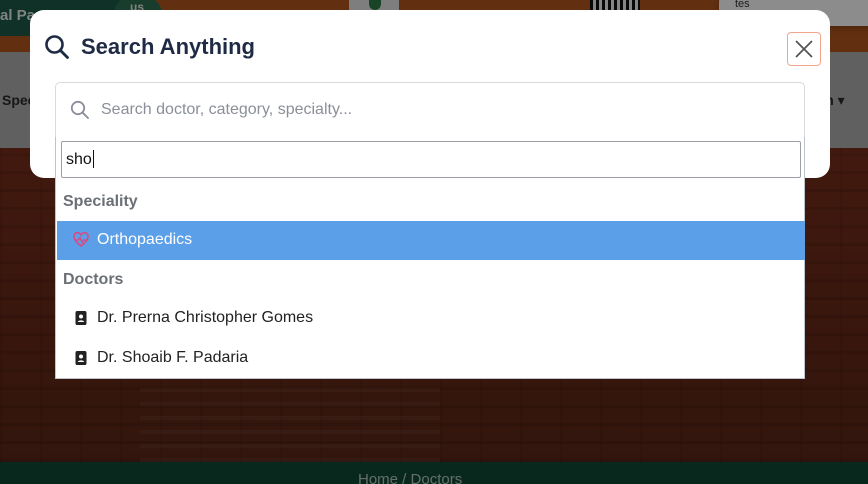 This screenshot has height=484, width=868. I want to click on close-icon, so click(804, 49).